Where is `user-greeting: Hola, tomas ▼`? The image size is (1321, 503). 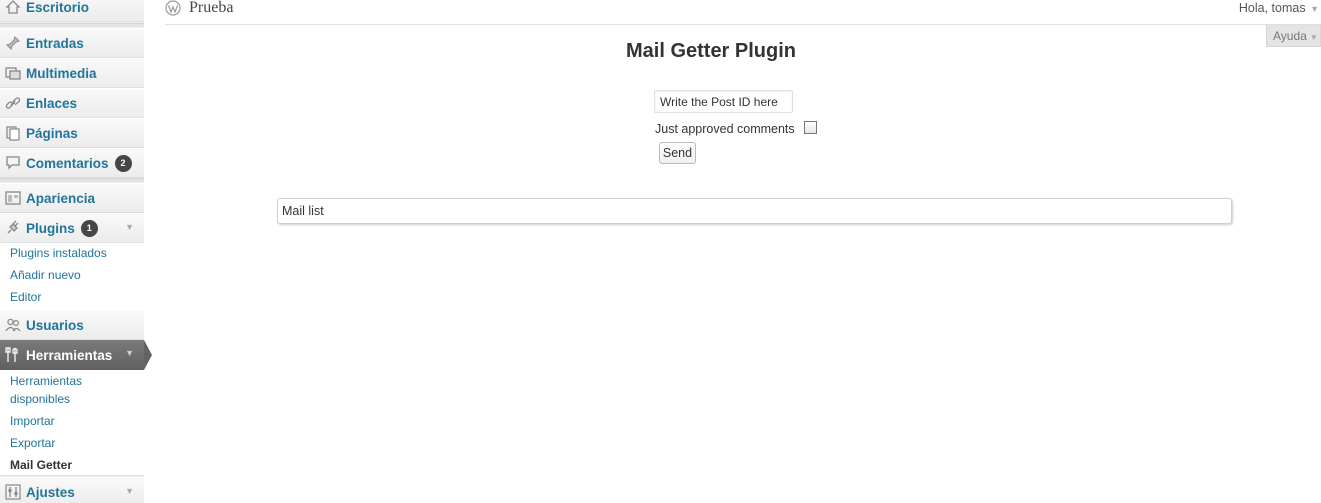
user-greeting: Hola, tomas ▼ is located at coordinates (1279, 8).